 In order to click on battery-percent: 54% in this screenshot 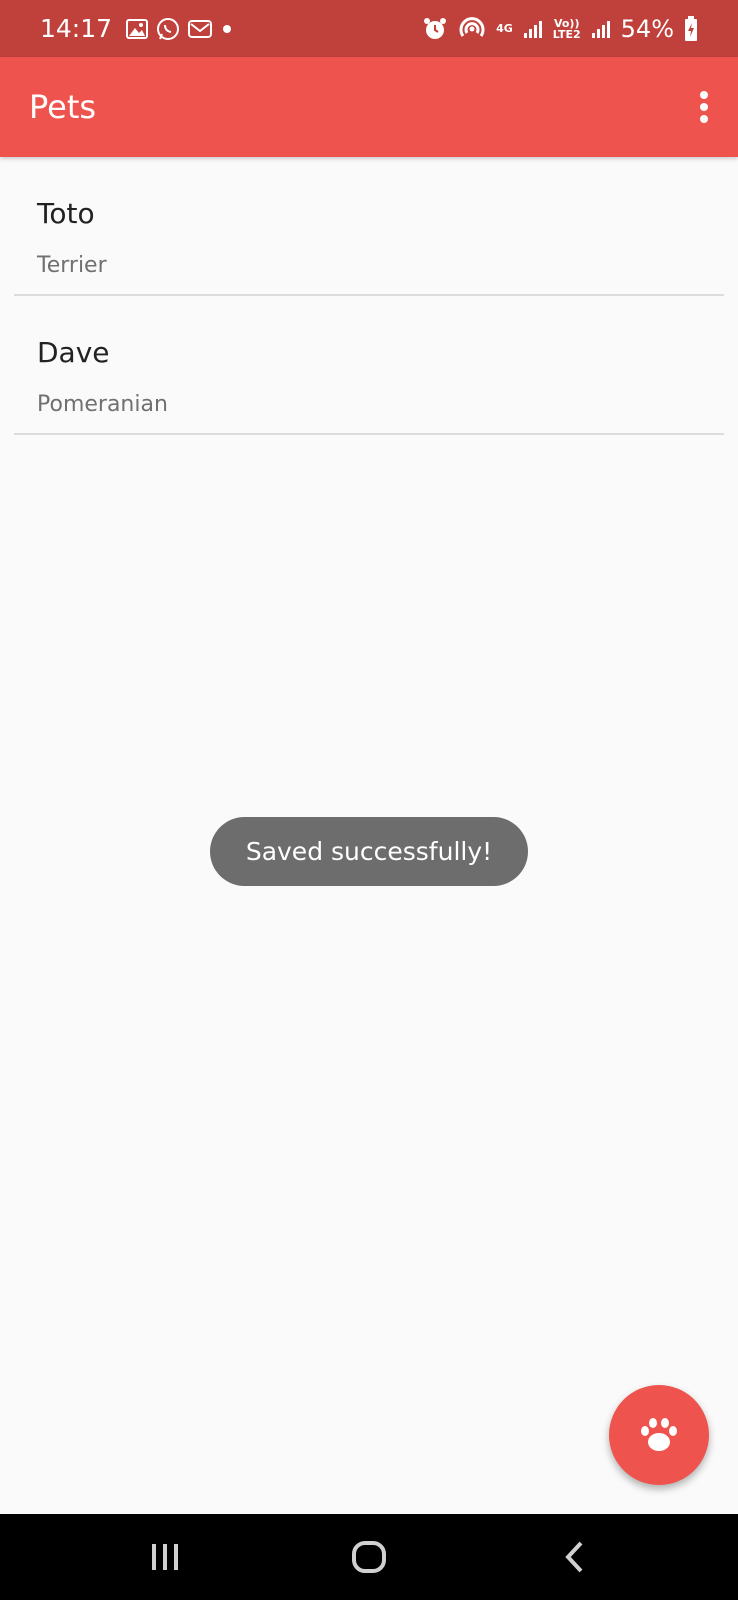, I will do `click(647, 28)`.